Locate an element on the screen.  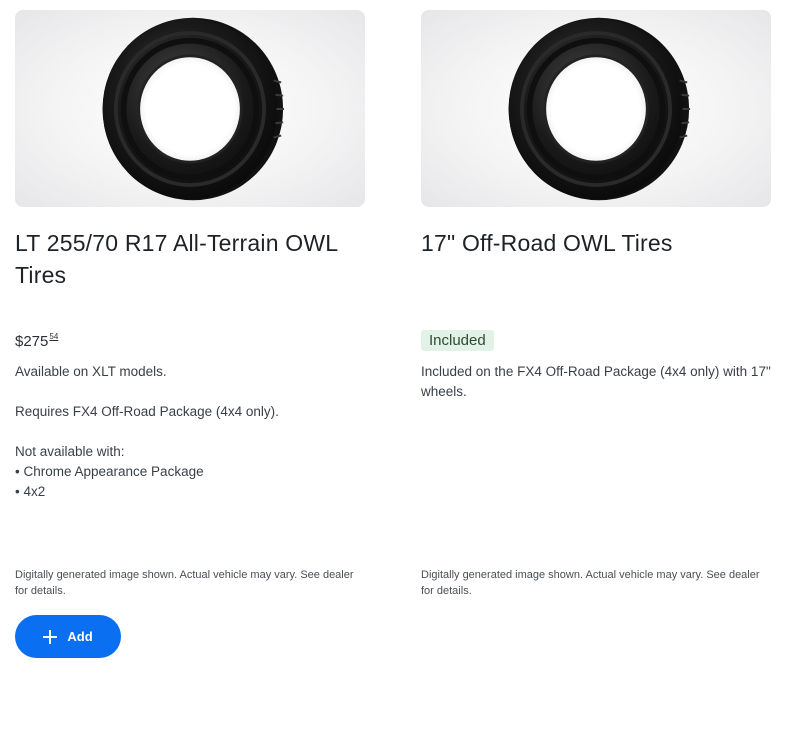
restriction-item: • 4x2 is located at coordinates (30, 491).